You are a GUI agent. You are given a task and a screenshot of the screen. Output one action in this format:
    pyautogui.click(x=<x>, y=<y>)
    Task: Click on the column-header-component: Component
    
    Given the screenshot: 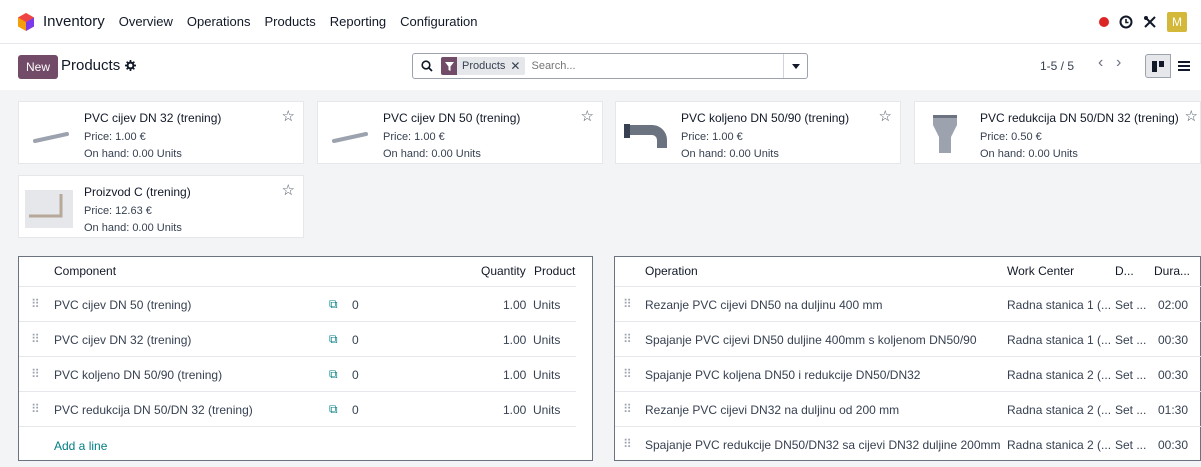 What is the action you would take?
    pyautogui.click(x=85, y=271)
    